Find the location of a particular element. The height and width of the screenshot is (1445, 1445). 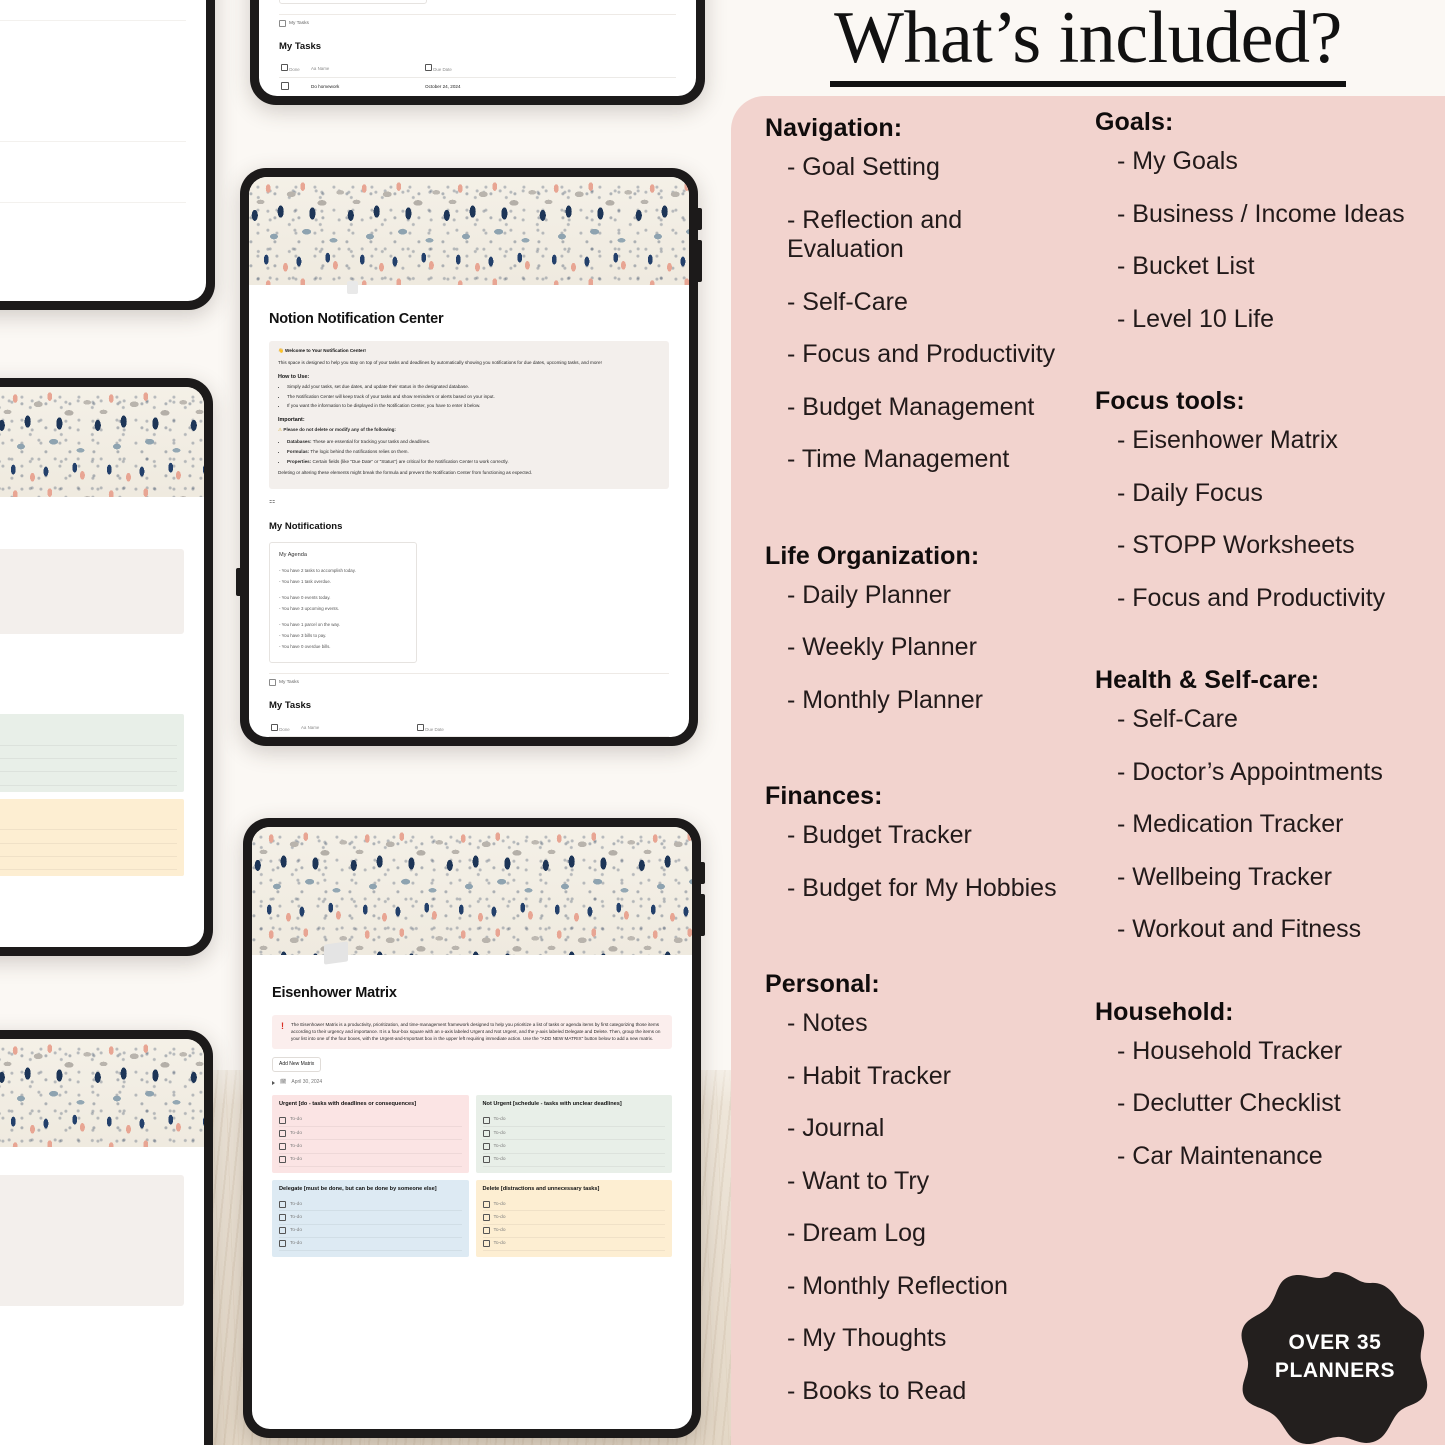

list-item: - Wellbeing Tracker is located at coordinates (1270, 878).